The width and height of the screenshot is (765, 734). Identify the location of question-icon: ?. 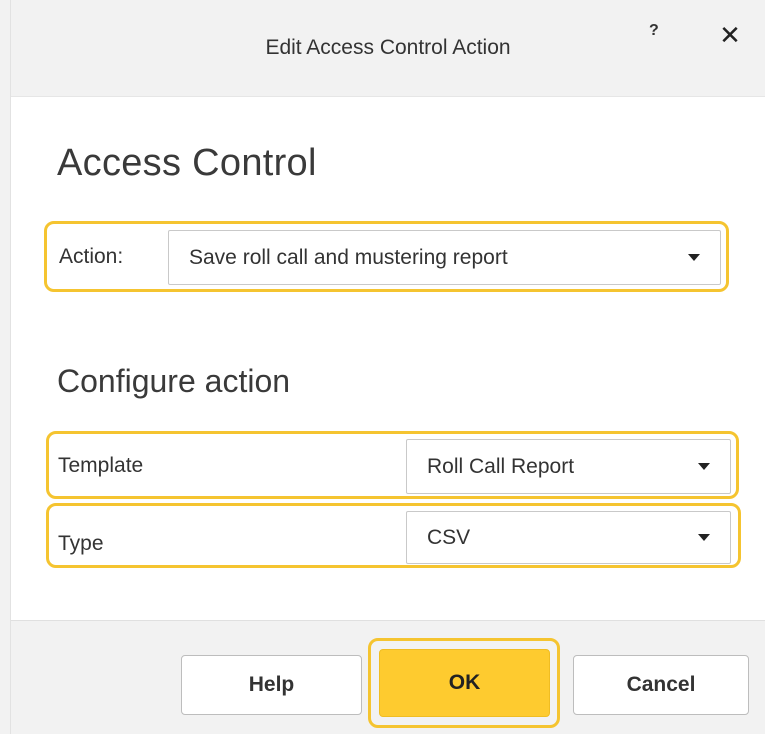
(654, 31).